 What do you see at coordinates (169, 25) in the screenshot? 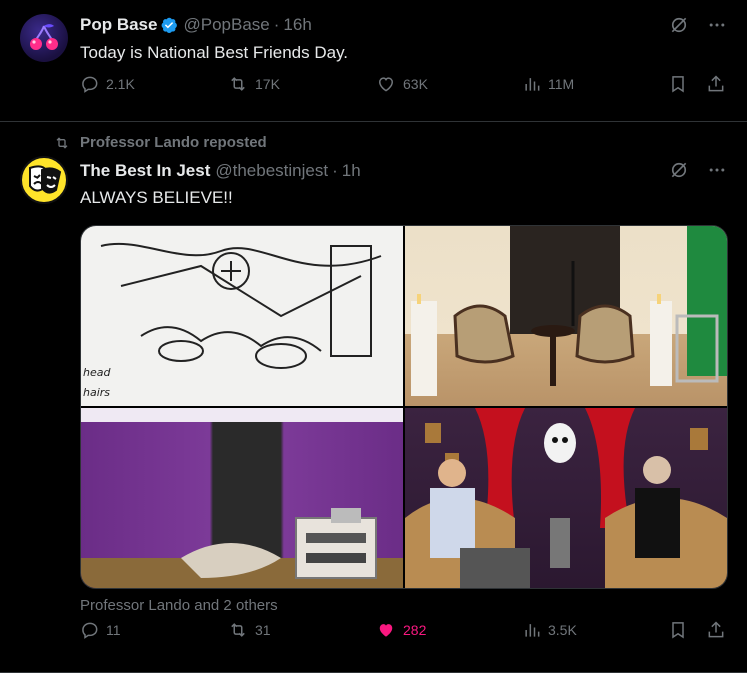
I see `verified-icon` at bounding box center [169, 25].